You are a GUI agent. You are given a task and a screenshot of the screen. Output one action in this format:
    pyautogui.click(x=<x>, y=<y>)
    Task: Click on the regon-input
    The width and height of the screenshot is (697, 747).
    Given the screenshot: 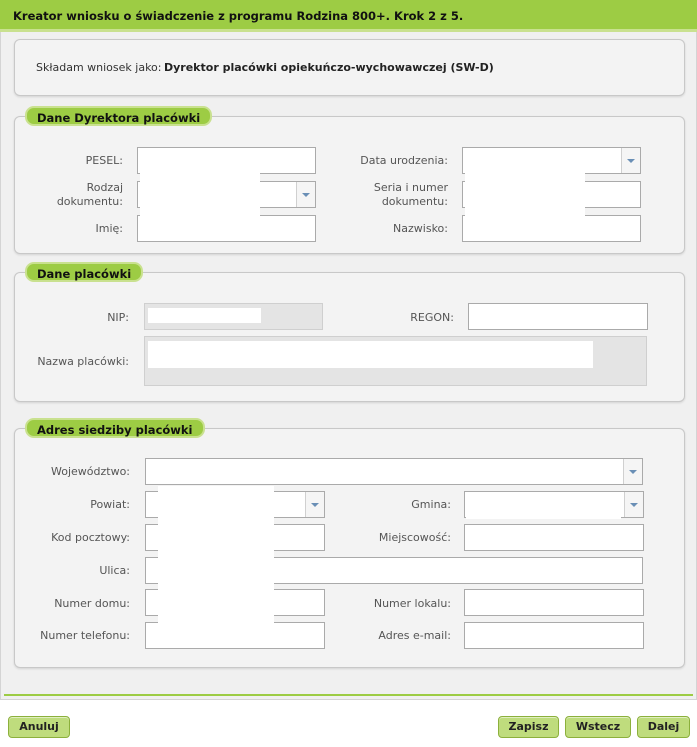 What is the action you would take?
    pyautogui.click(x=558, y=316)
    